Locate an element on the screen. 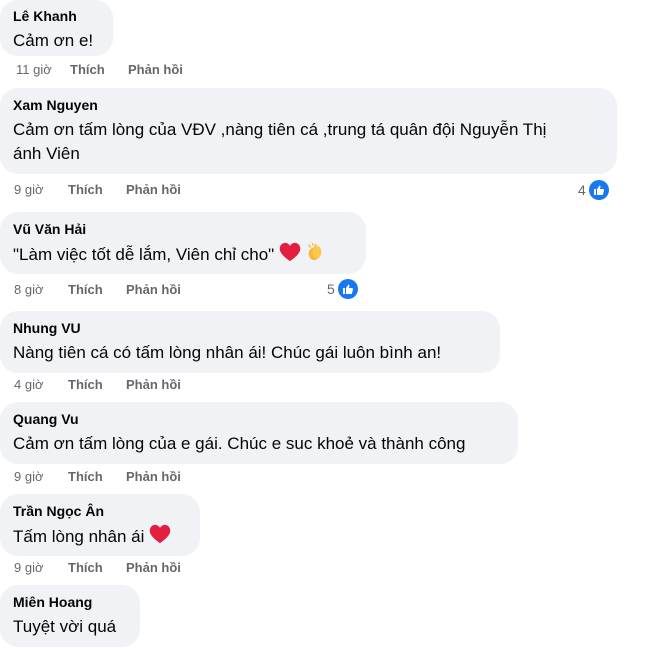 This screenshot has height=650, width=661. reaction-count: 5 is located at coordinates (342, 289).